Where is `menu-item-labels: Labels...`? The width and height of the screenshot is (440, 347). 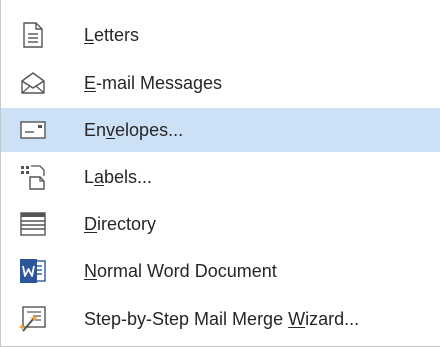 menu-item-labels: Labels... is located at coordinates (220, 177).